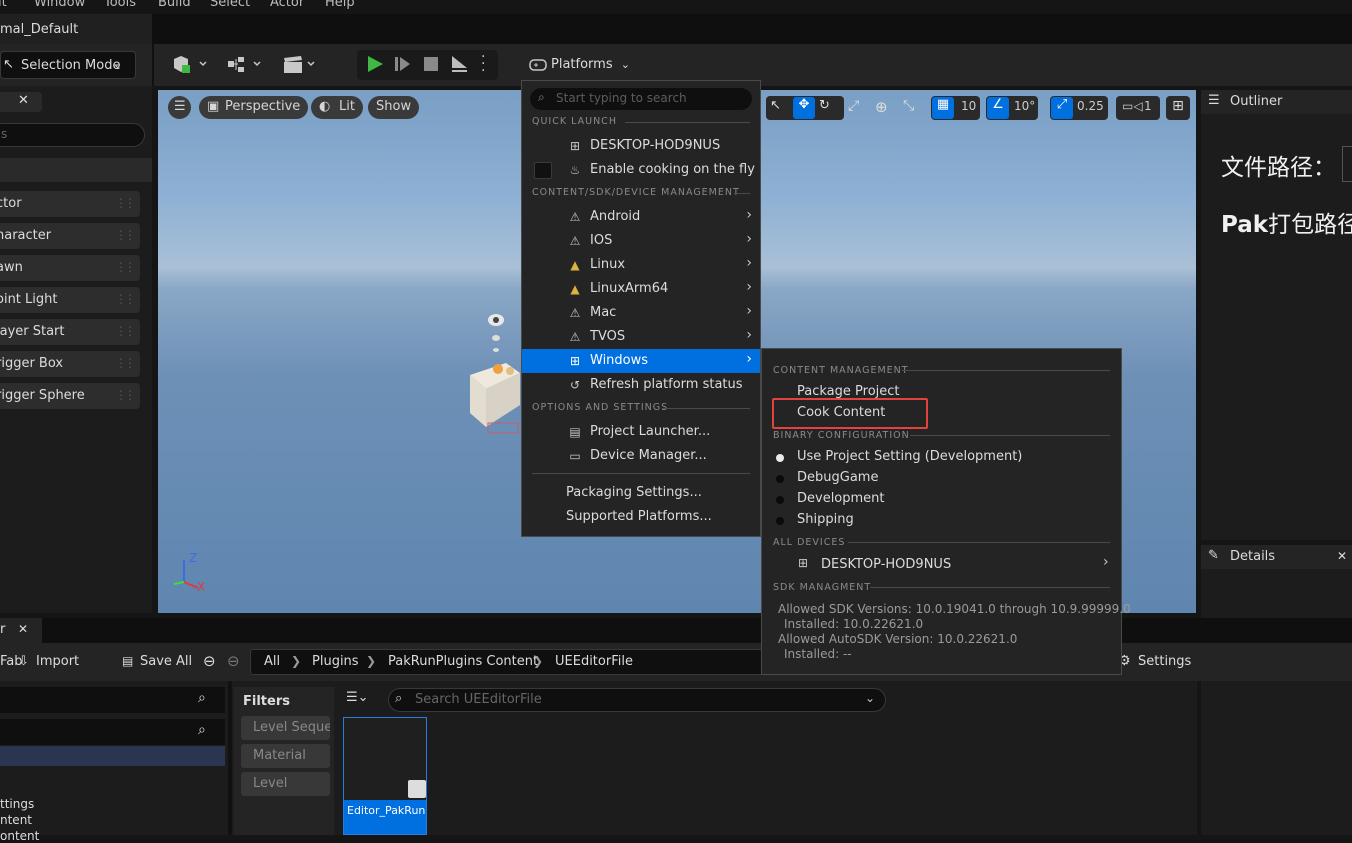 This screenshot has height=843, width=1352. I want to click on actor-item: ctor ⋮⋮, so click(70, 204).